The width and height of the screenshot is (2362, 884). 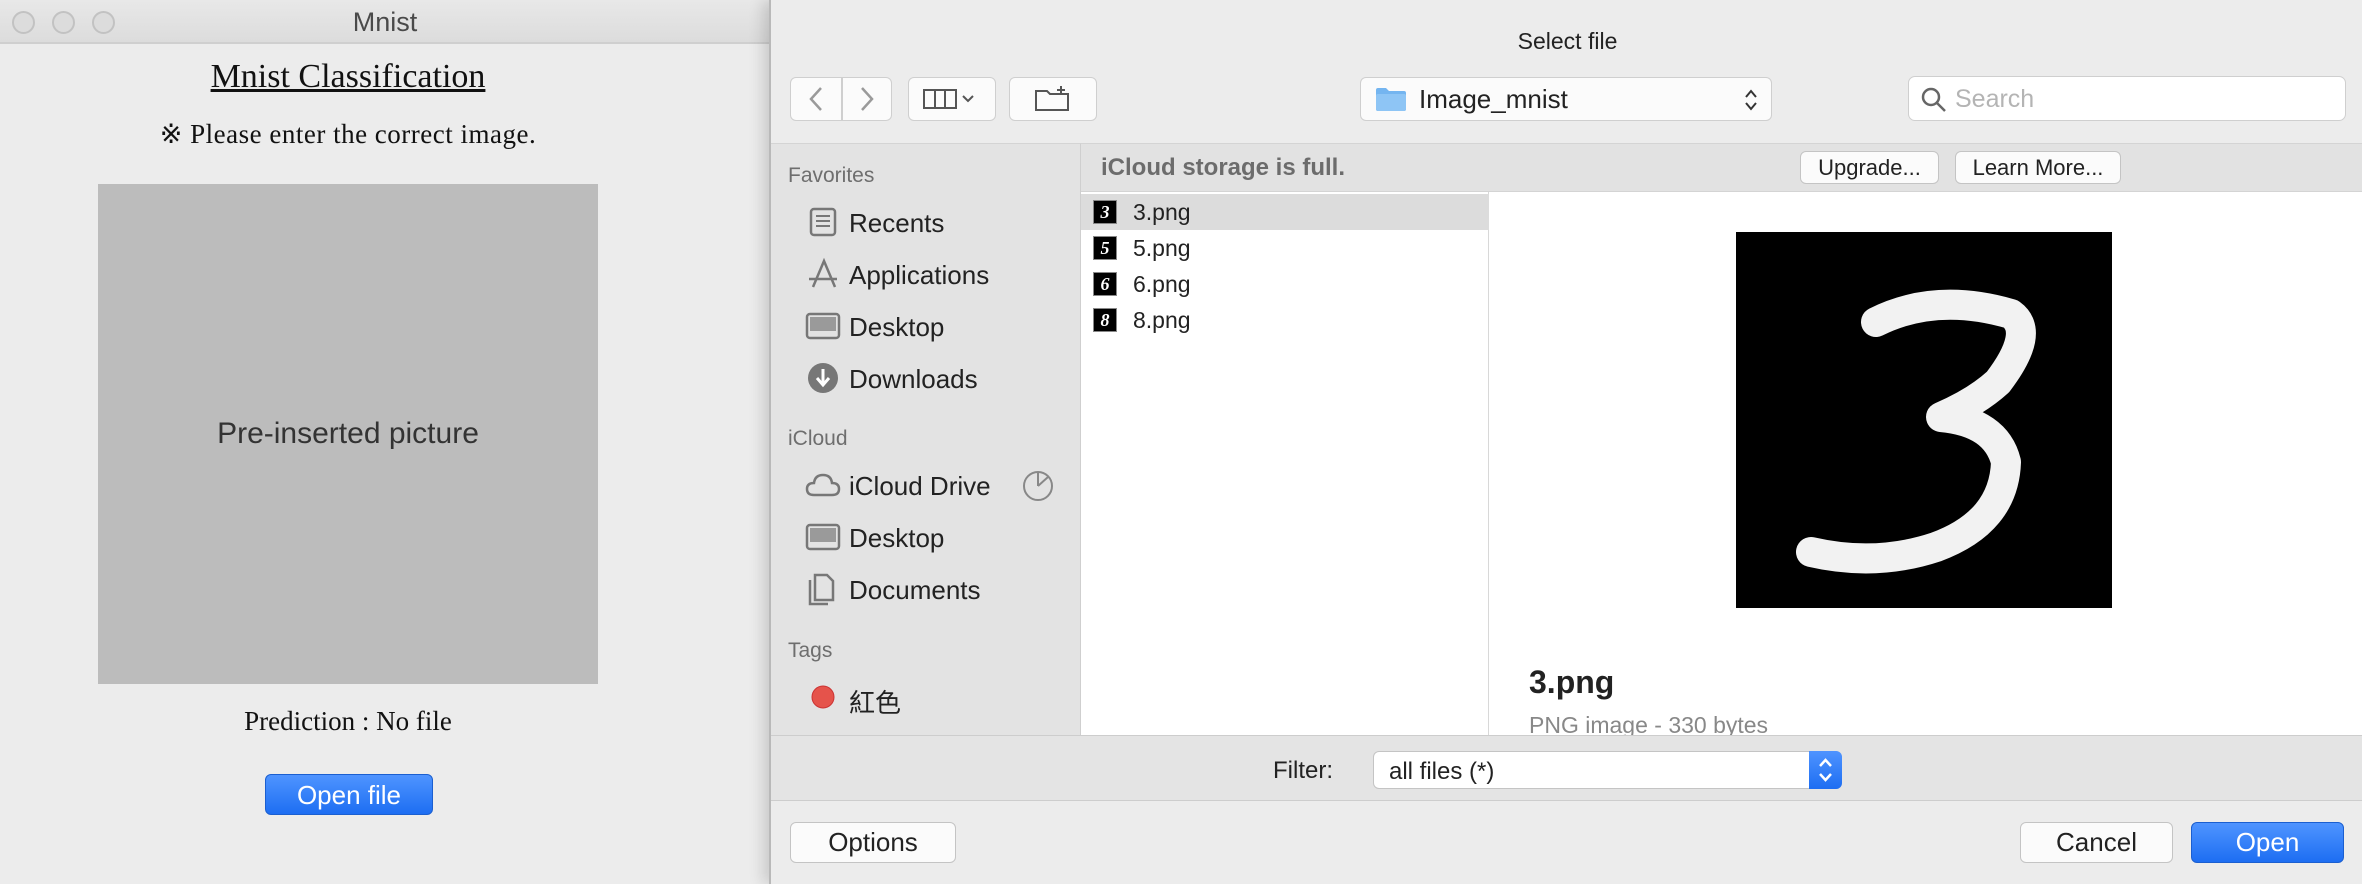 I want to click on preview-image, so click(x=1924, y=420).